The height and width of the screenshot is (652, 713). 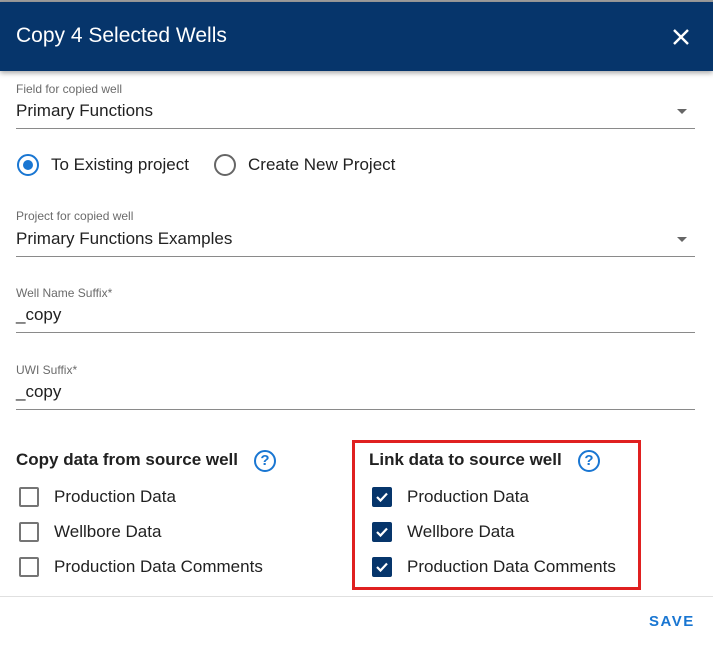 I want to click on link-production-comments-label: Production Data Comments, so click(x=511, y=566).